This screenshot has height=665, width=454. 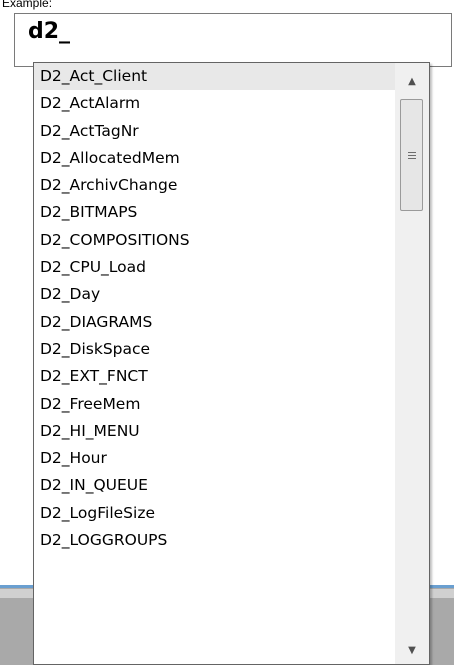 I want to click on grip-icon, so click(x=411, y=155).